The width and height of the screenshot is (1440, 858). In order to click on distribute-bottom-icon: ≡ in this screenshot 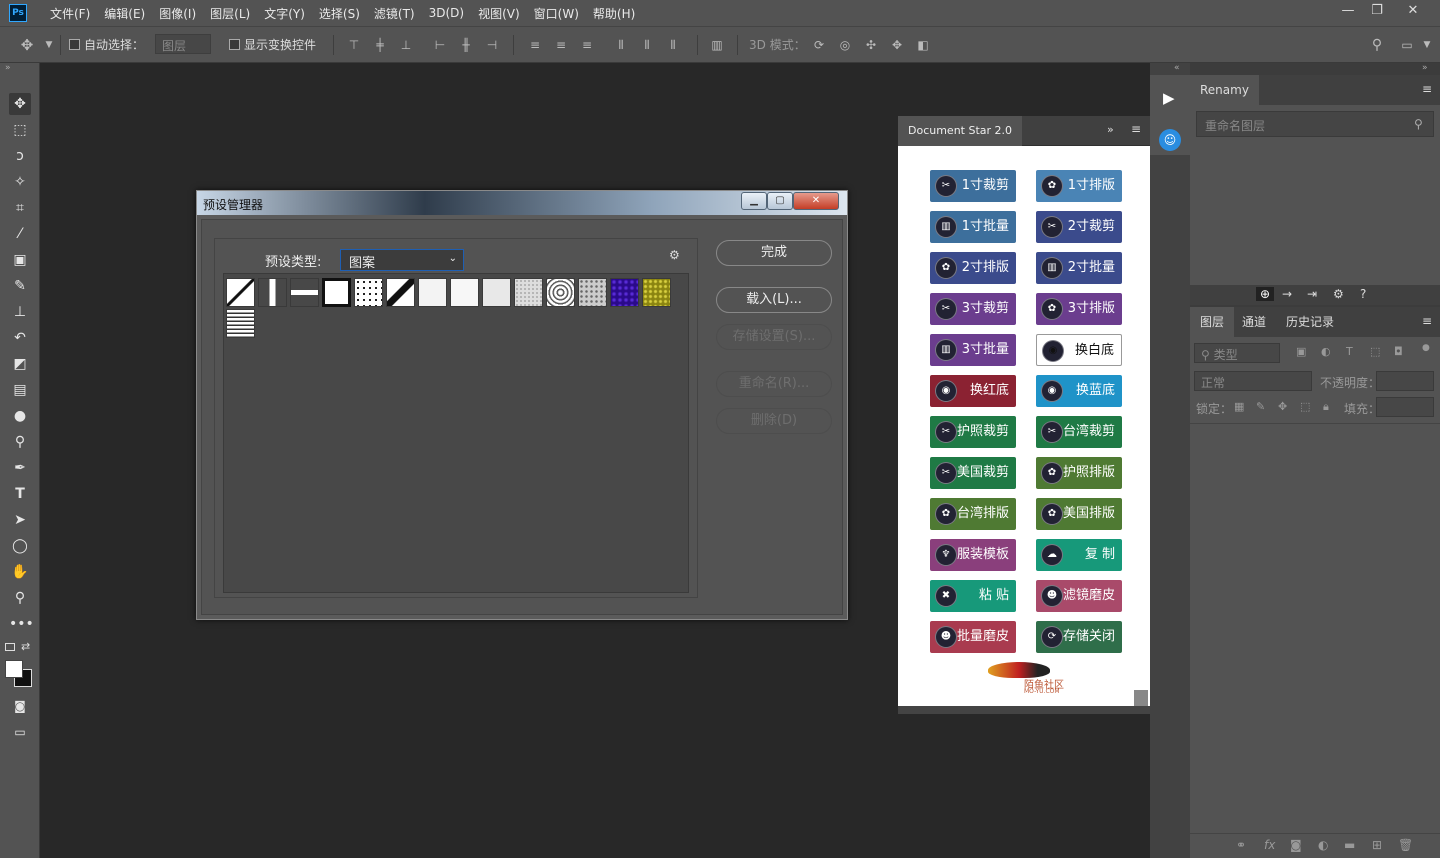, I will do `click(587, 45)`.